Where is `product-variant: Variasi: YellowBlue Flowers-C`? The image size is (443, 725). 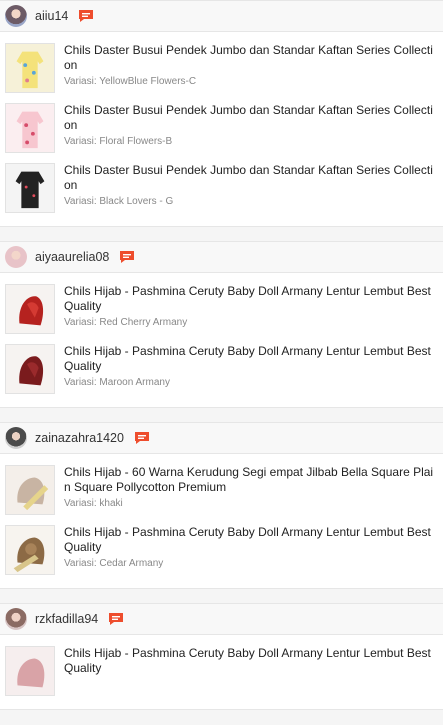 product-variant: Variasi: YellowBlue Flowers-C is located at coordinates (130, 81).